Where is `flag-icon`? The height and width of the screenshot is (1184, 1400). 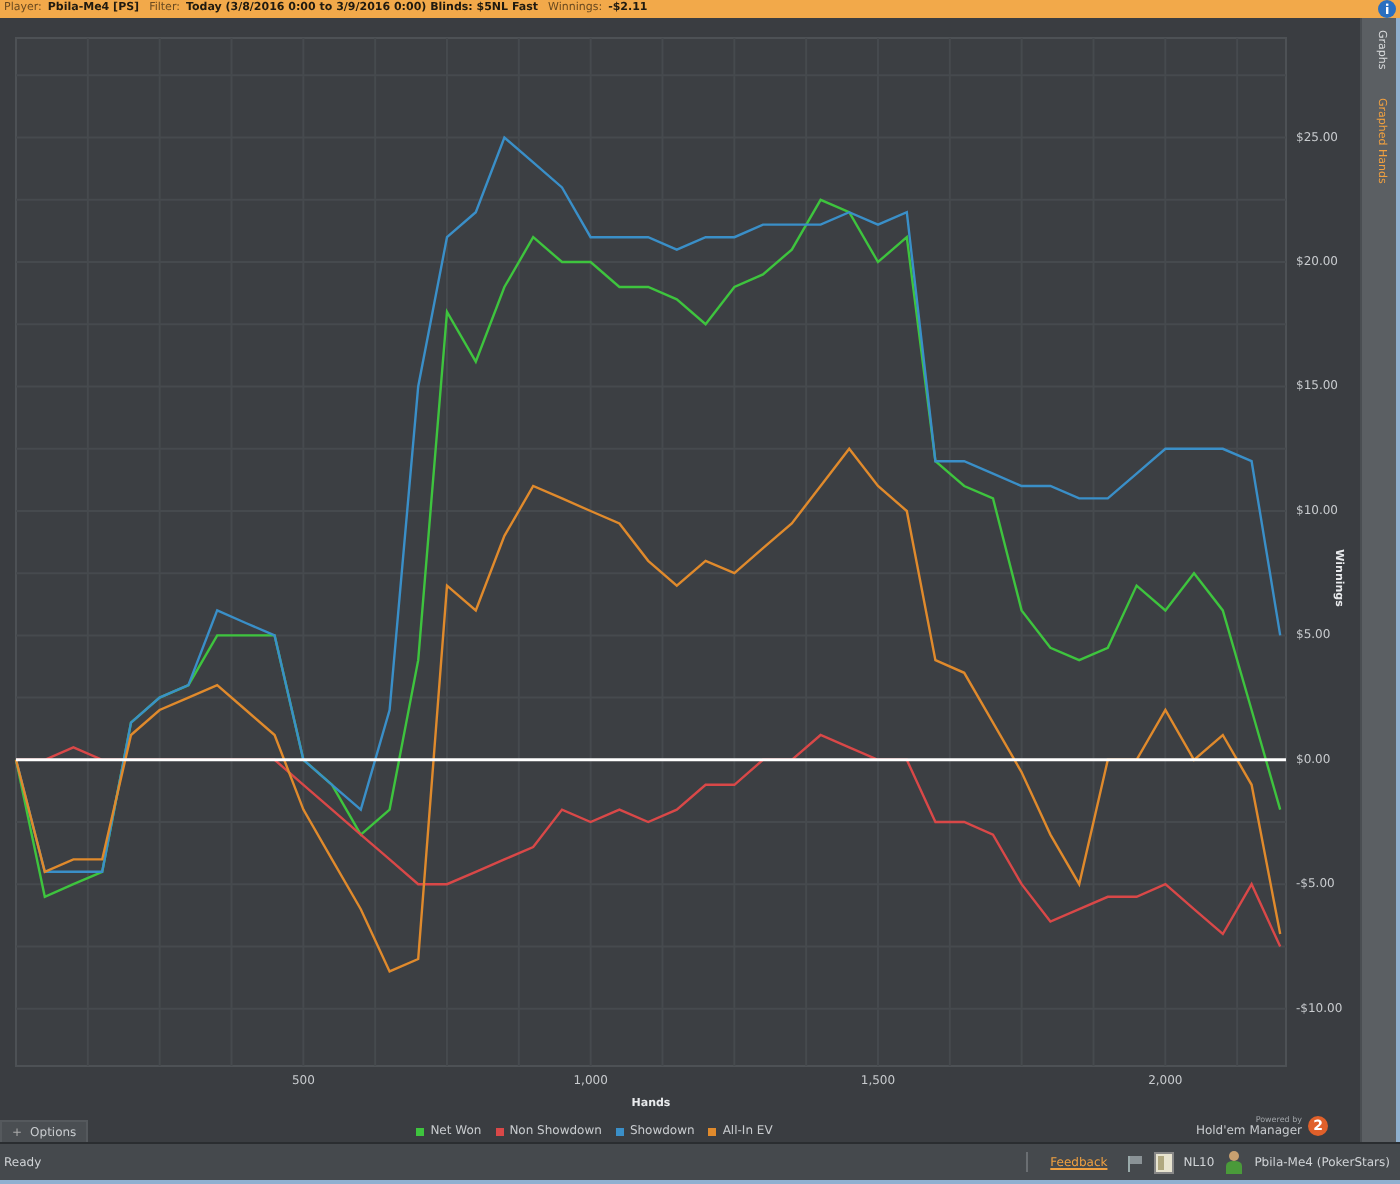
flag-icon is located at coordinates (1134, 1162).